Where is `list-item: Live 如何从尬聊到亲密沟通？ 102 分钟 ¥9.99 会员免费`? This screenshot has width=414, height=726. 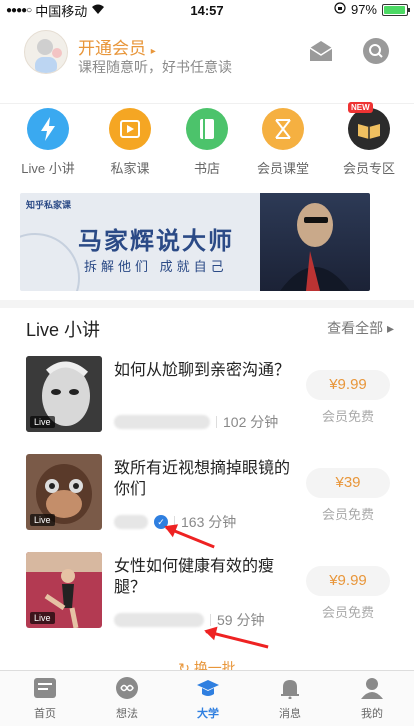 list-item: Live 如何从尬聊到亲密沟通？ 102 分钟 ¥9.99 会员免费 is located at coordinates (207, 401).